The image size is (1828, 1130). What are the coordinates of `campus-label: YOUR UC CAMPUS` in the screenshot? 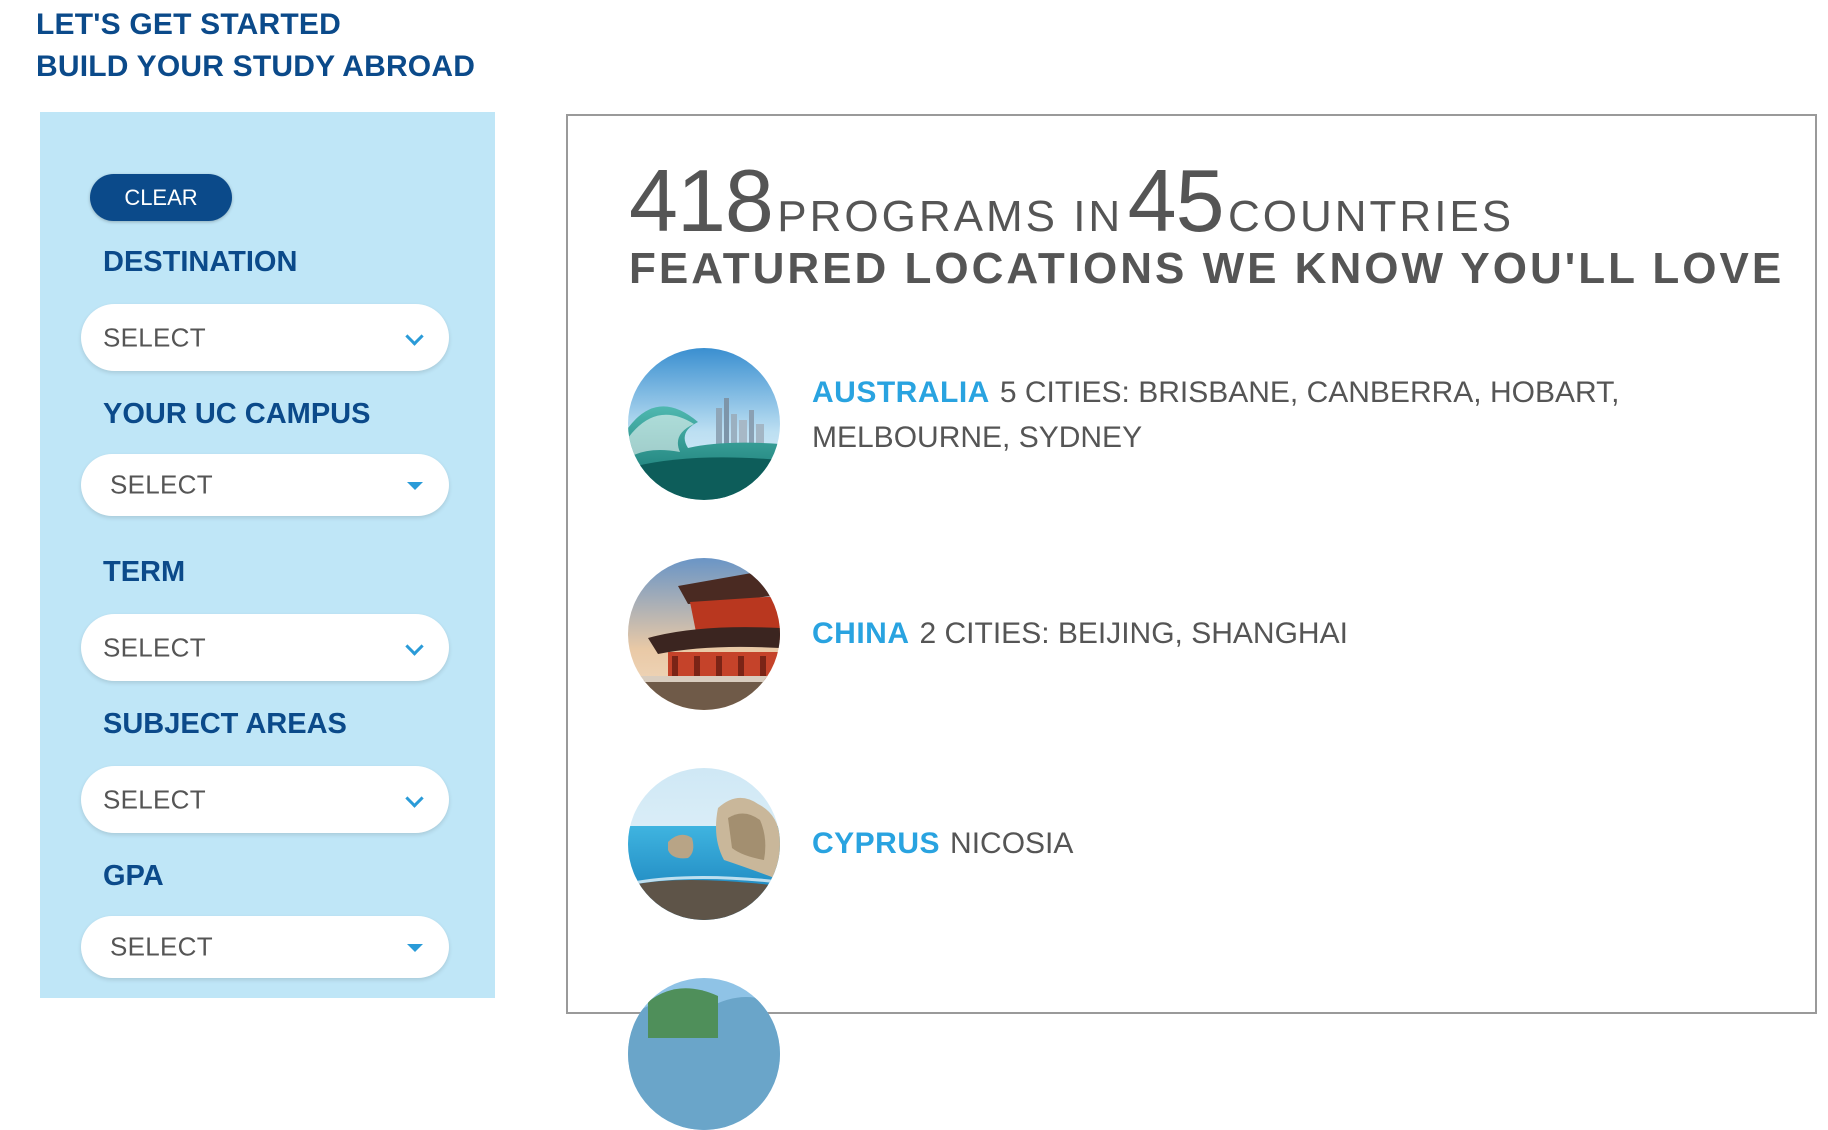 It's located at (237, 414).